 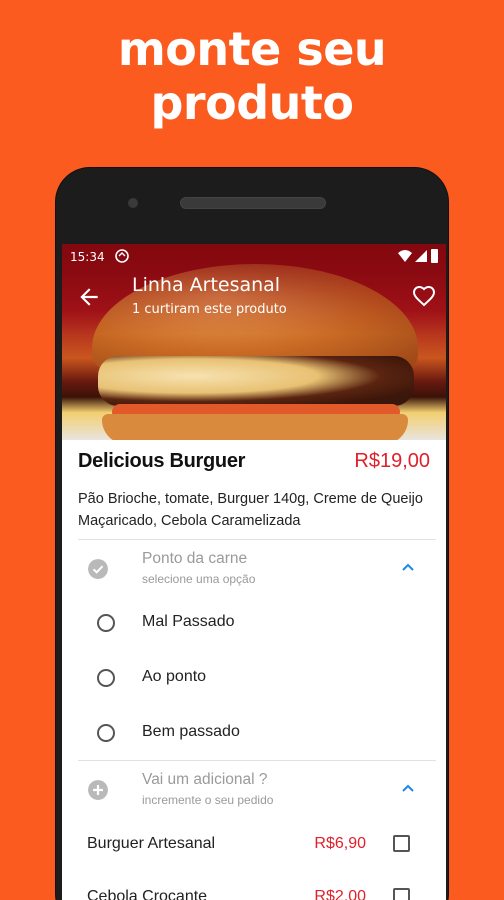 I want to click on heart-icon, so click(x=424, y=296).